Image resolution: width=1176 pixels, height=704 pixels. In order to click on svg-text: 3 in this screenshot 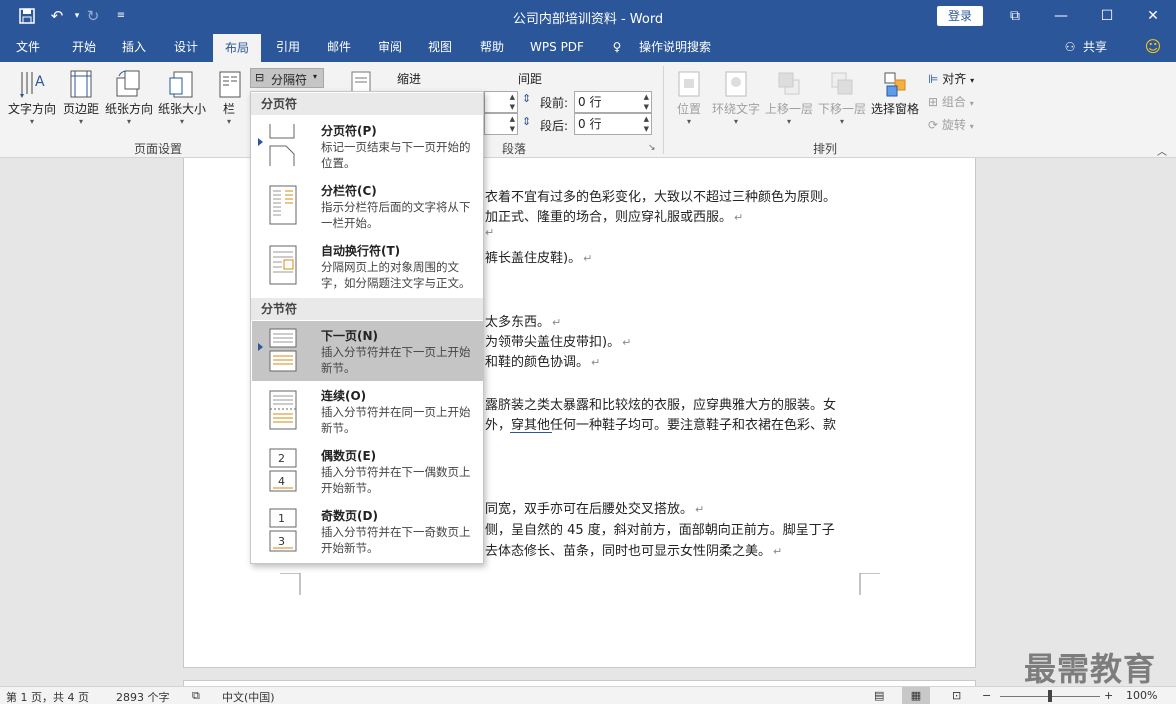, I will do `click(281, 541)`.